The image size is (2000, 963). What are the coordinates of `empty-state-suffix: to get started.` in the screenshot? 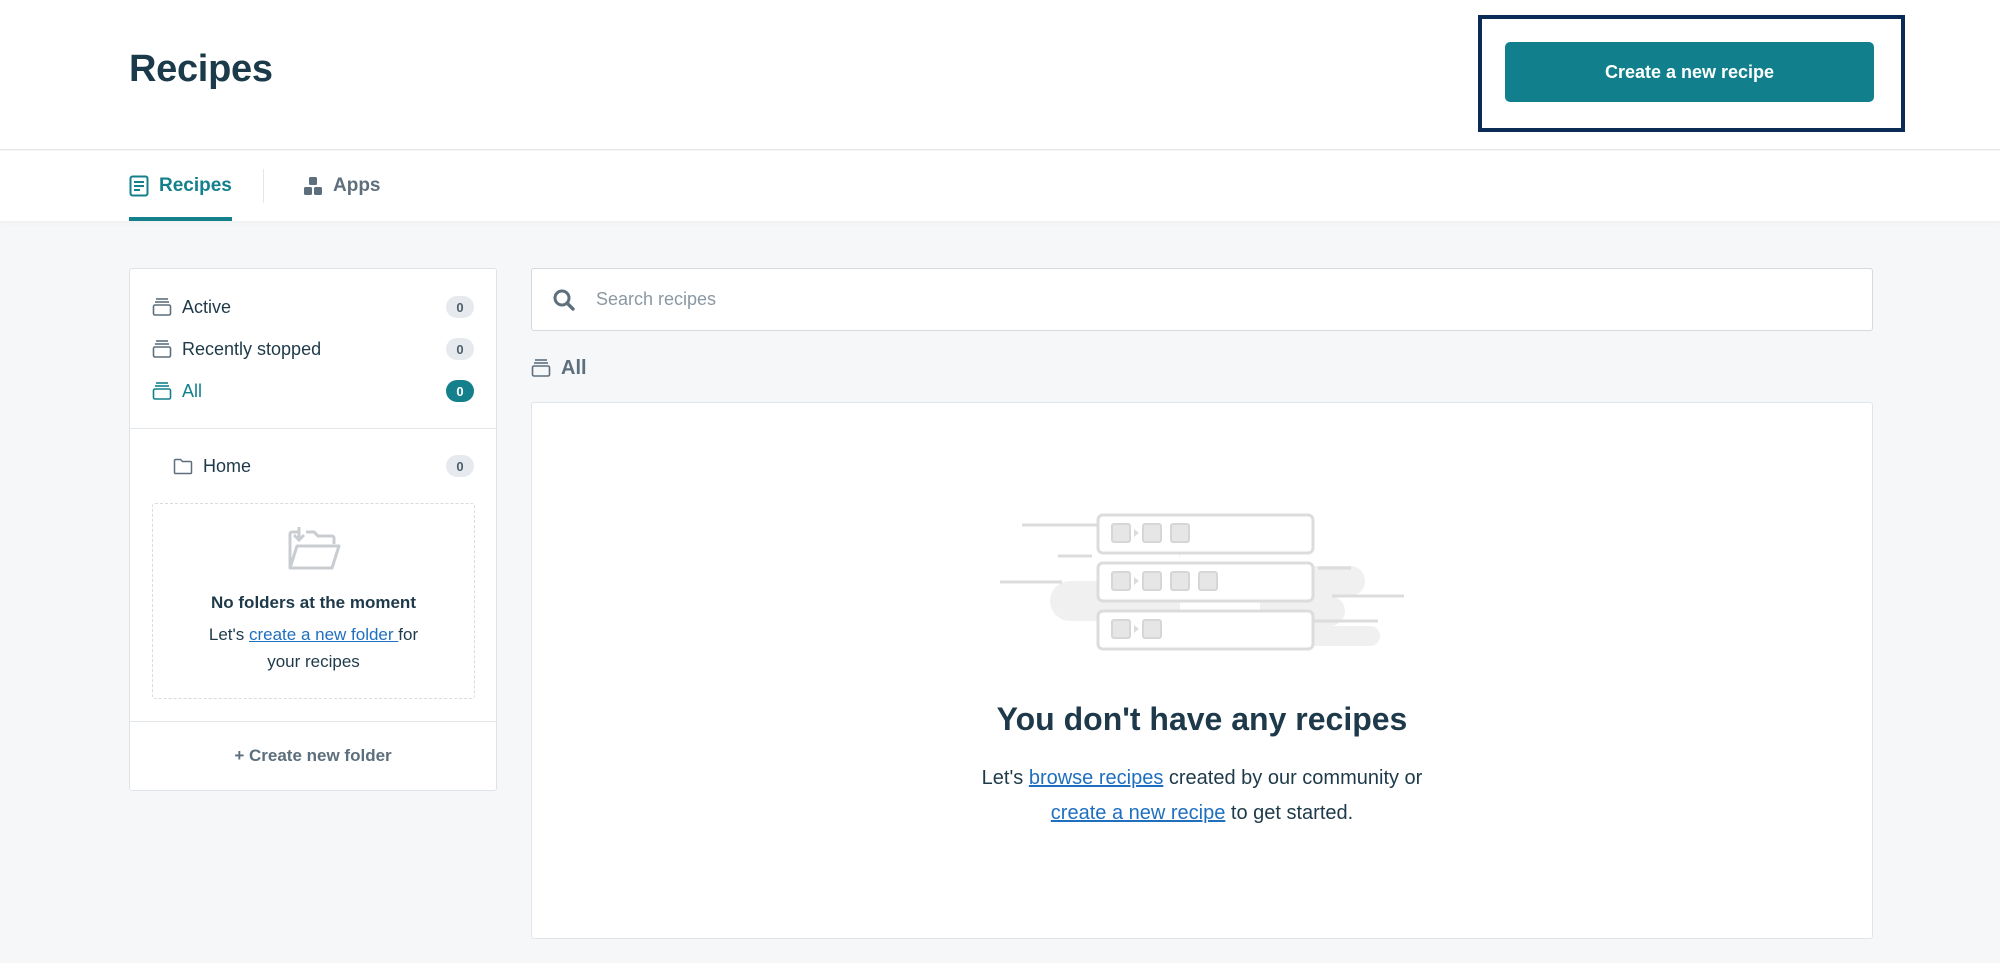 It's located at (1289, 813).